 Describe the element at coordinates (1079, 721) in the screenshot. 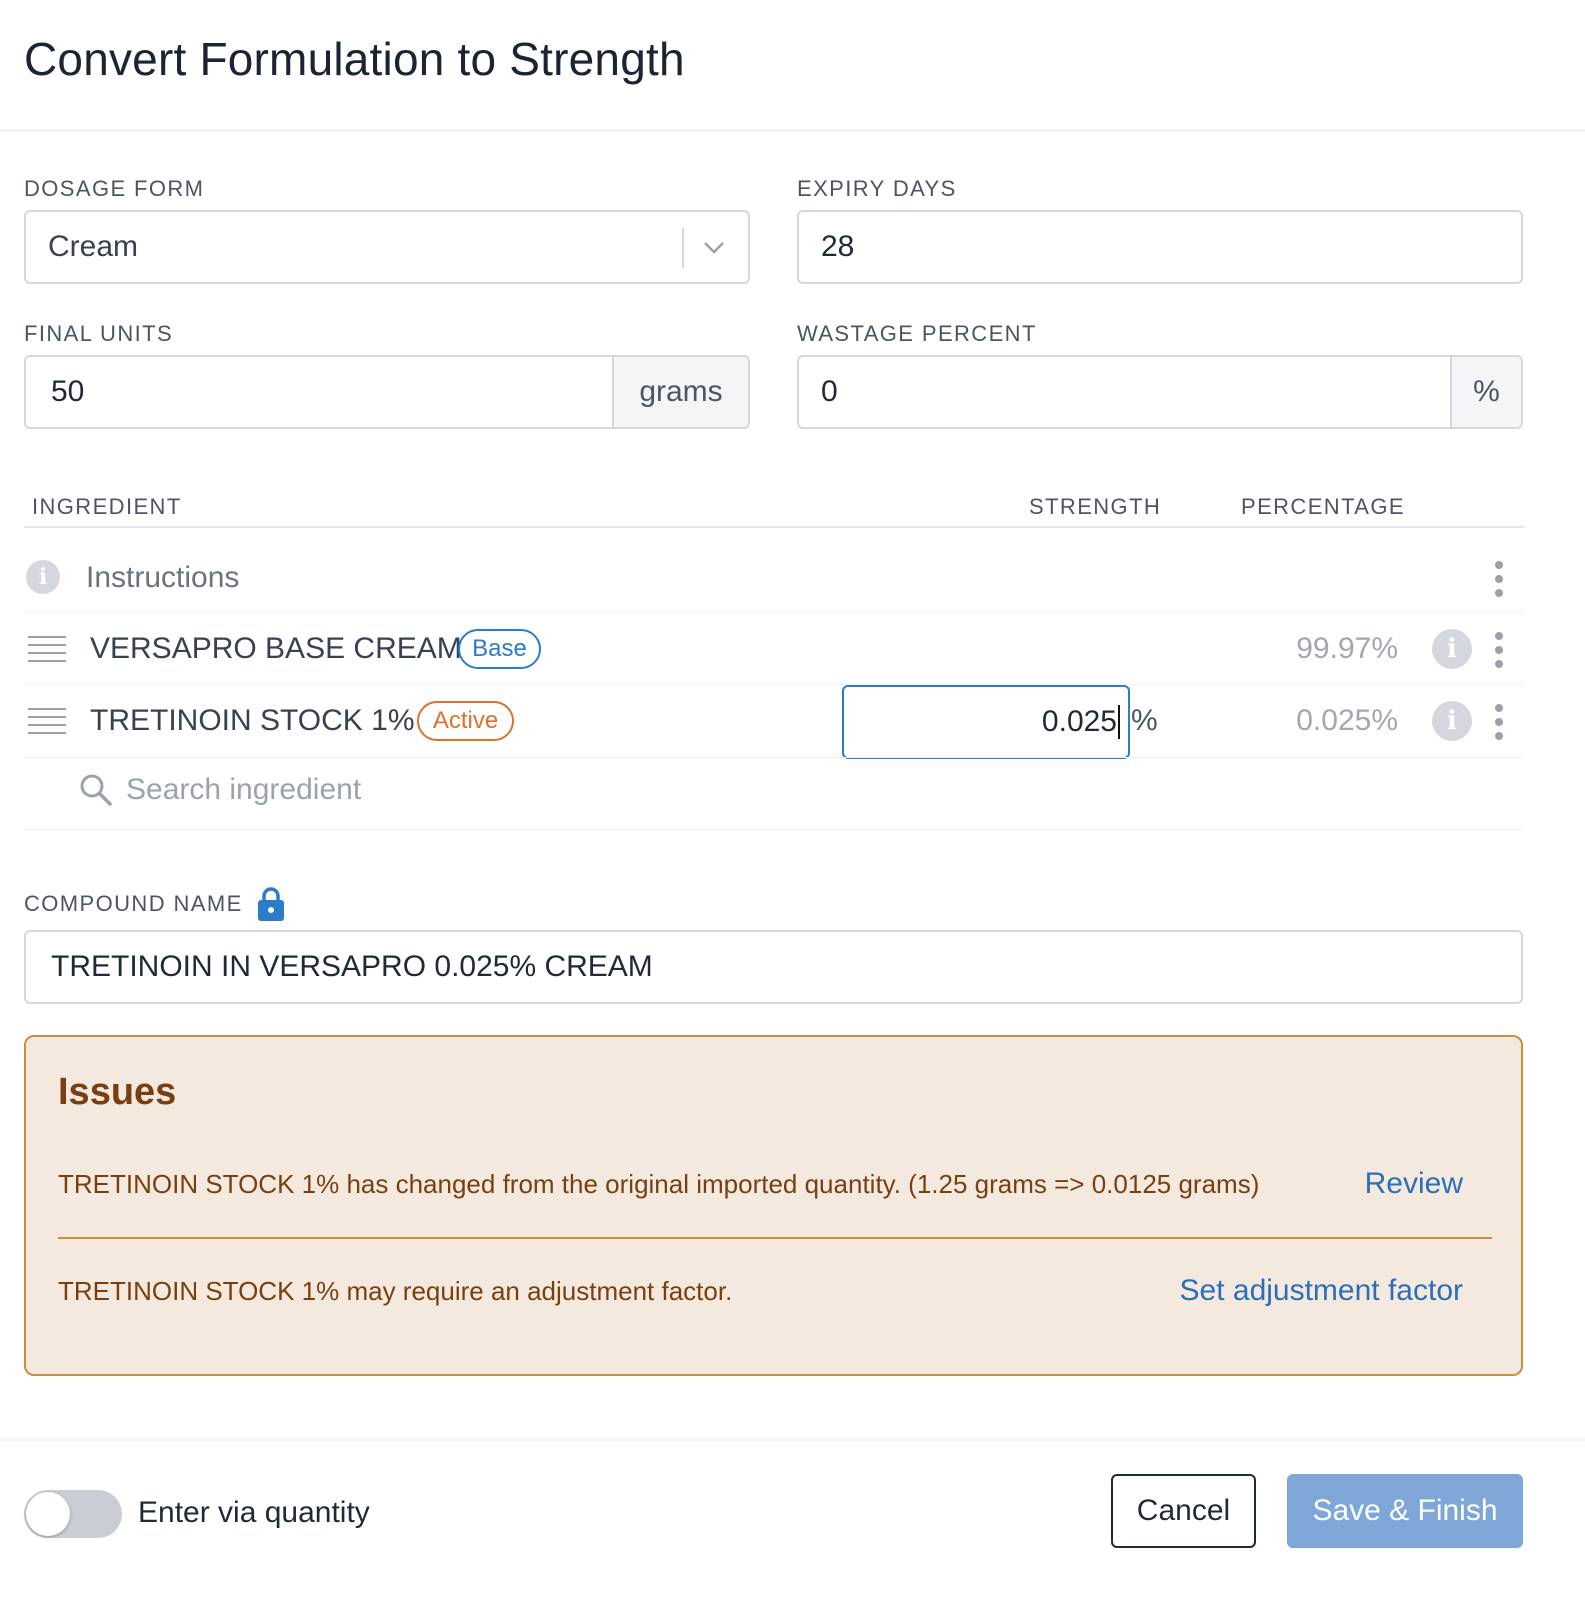

I see `strength-value: 0.025` at that location.